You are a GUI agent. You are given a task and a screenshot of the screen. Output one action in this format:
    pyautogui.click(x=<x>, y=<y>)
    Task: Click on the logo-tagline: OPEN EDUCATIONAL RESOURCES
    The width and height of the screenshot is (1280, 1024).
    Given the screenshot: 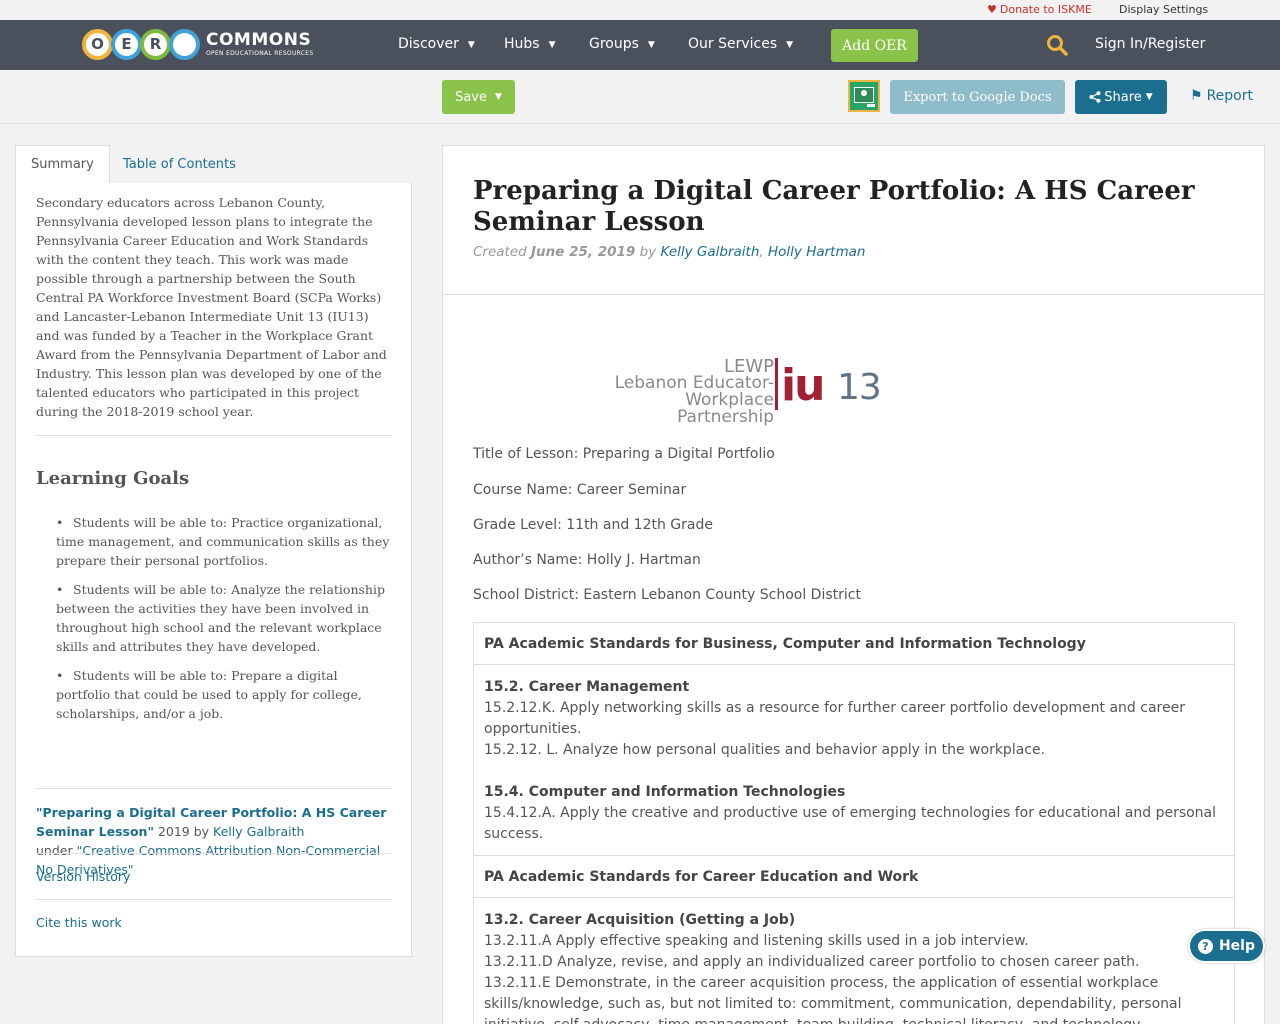 What is the action you would take?
    pyautogui.click(x=260, y=53)
    